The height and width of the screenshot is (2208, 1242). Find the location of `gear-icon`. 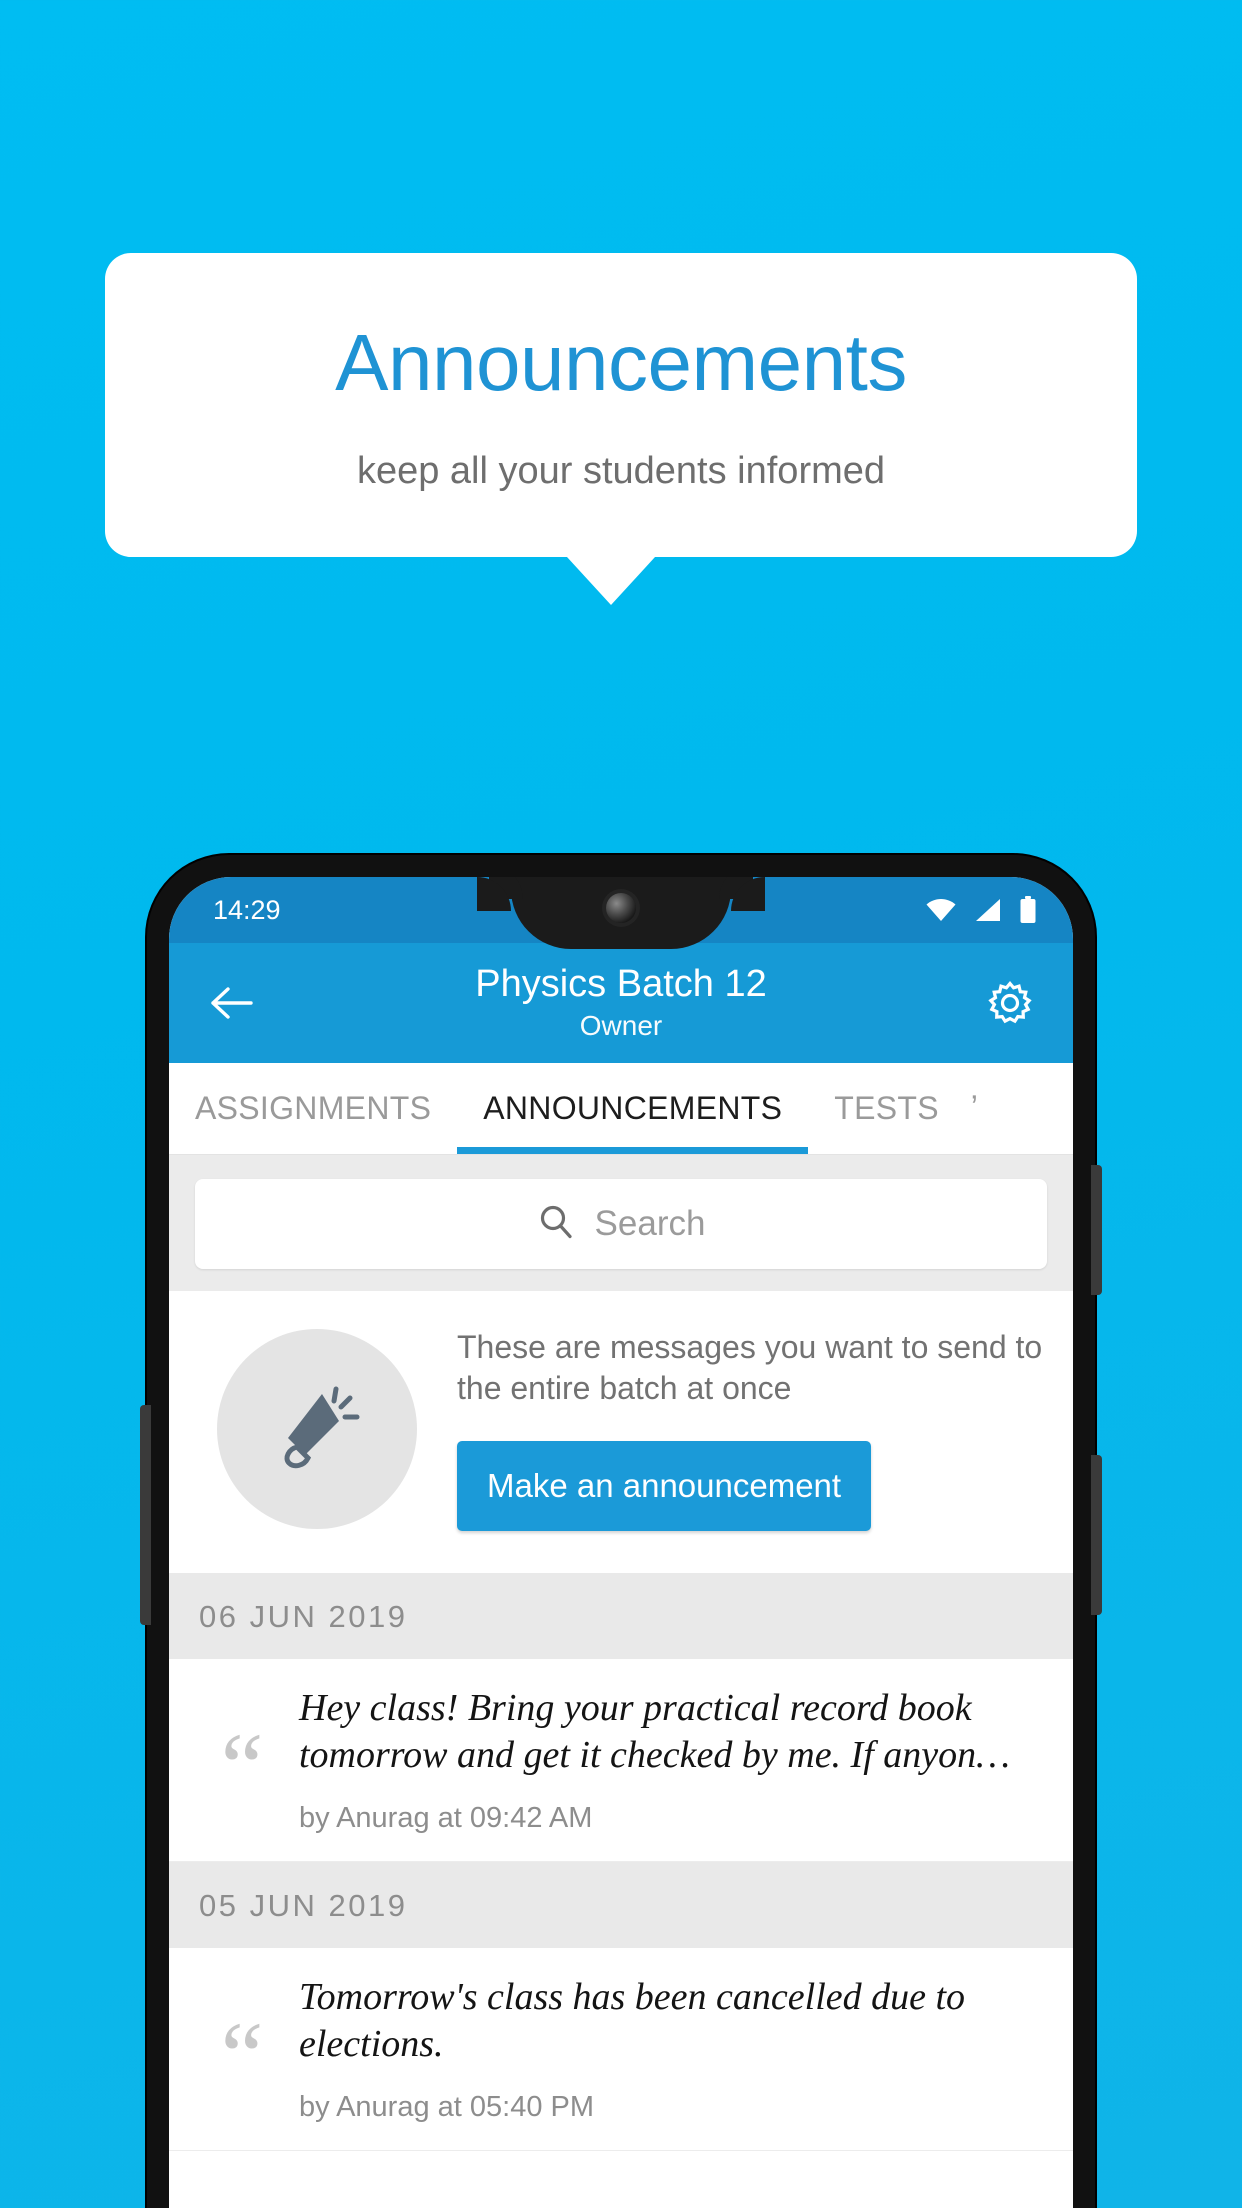

gear-icon is located at coordinates (1010, 1003).